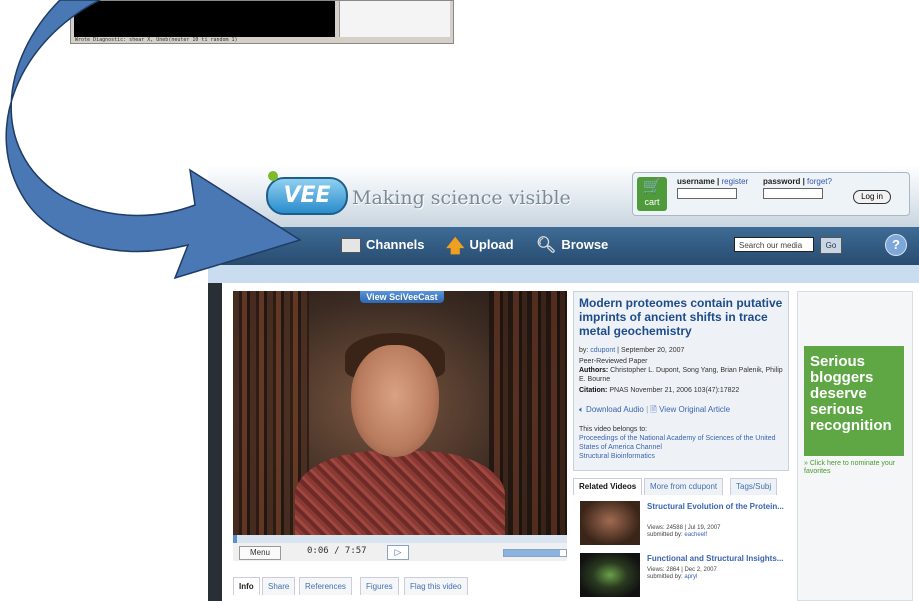  What do you see at coordinates (674, 390) in the screenshot?
I see `citation-value: PNAS November 21, 2006 103(47):17822` at bounding box center [674, 390].